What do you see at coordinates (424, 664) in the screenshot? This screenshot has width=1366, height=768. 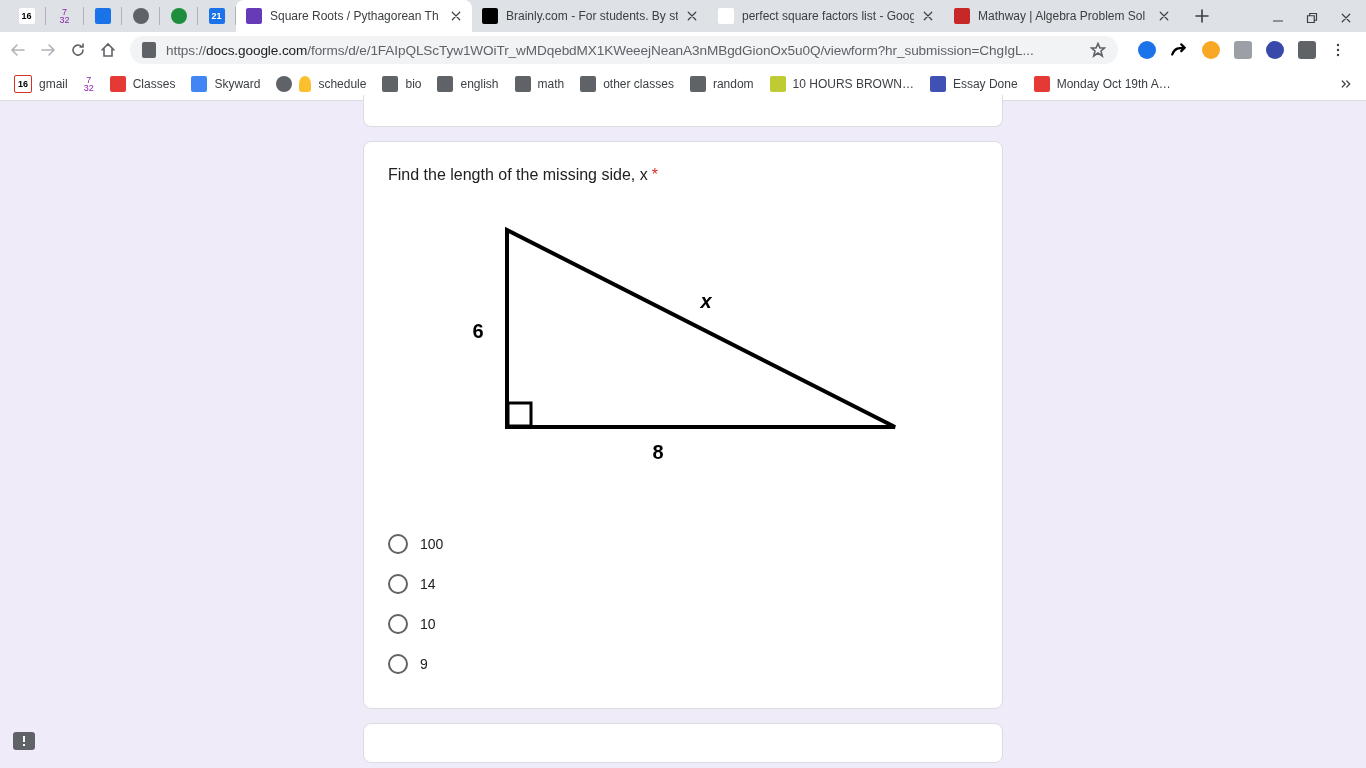 I see `option-label: 9` at bounding box center [424, 664].